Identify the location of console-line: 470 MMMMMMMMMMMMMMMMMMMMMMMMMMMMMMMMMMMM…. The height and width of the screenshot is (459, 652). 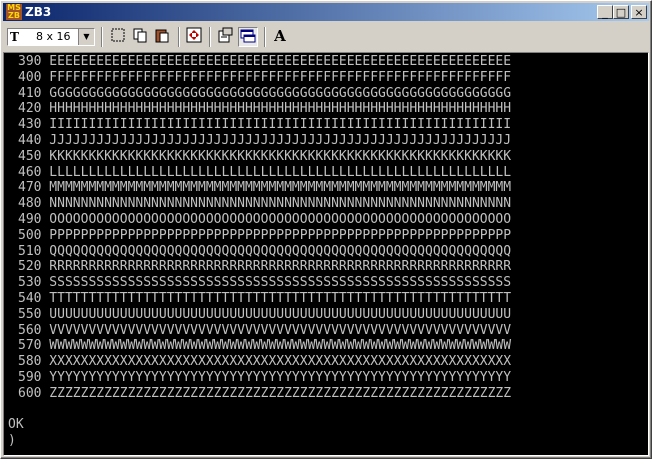
(265, 188).